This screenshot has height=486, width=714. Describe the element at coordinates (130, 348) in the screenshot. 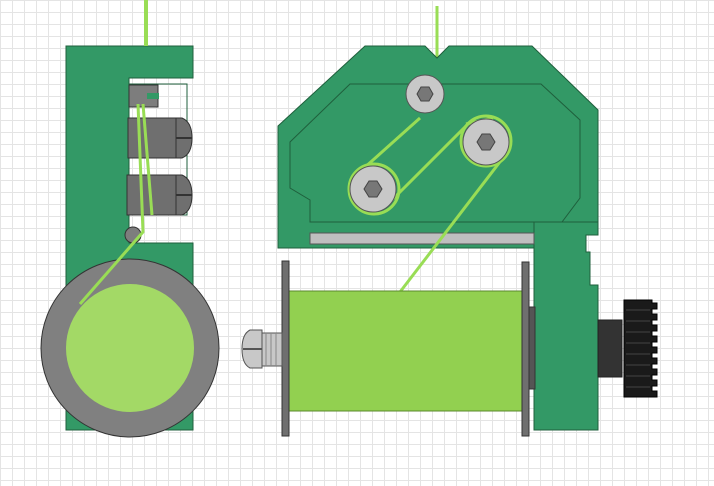

I see `side-spool-core` at that location.